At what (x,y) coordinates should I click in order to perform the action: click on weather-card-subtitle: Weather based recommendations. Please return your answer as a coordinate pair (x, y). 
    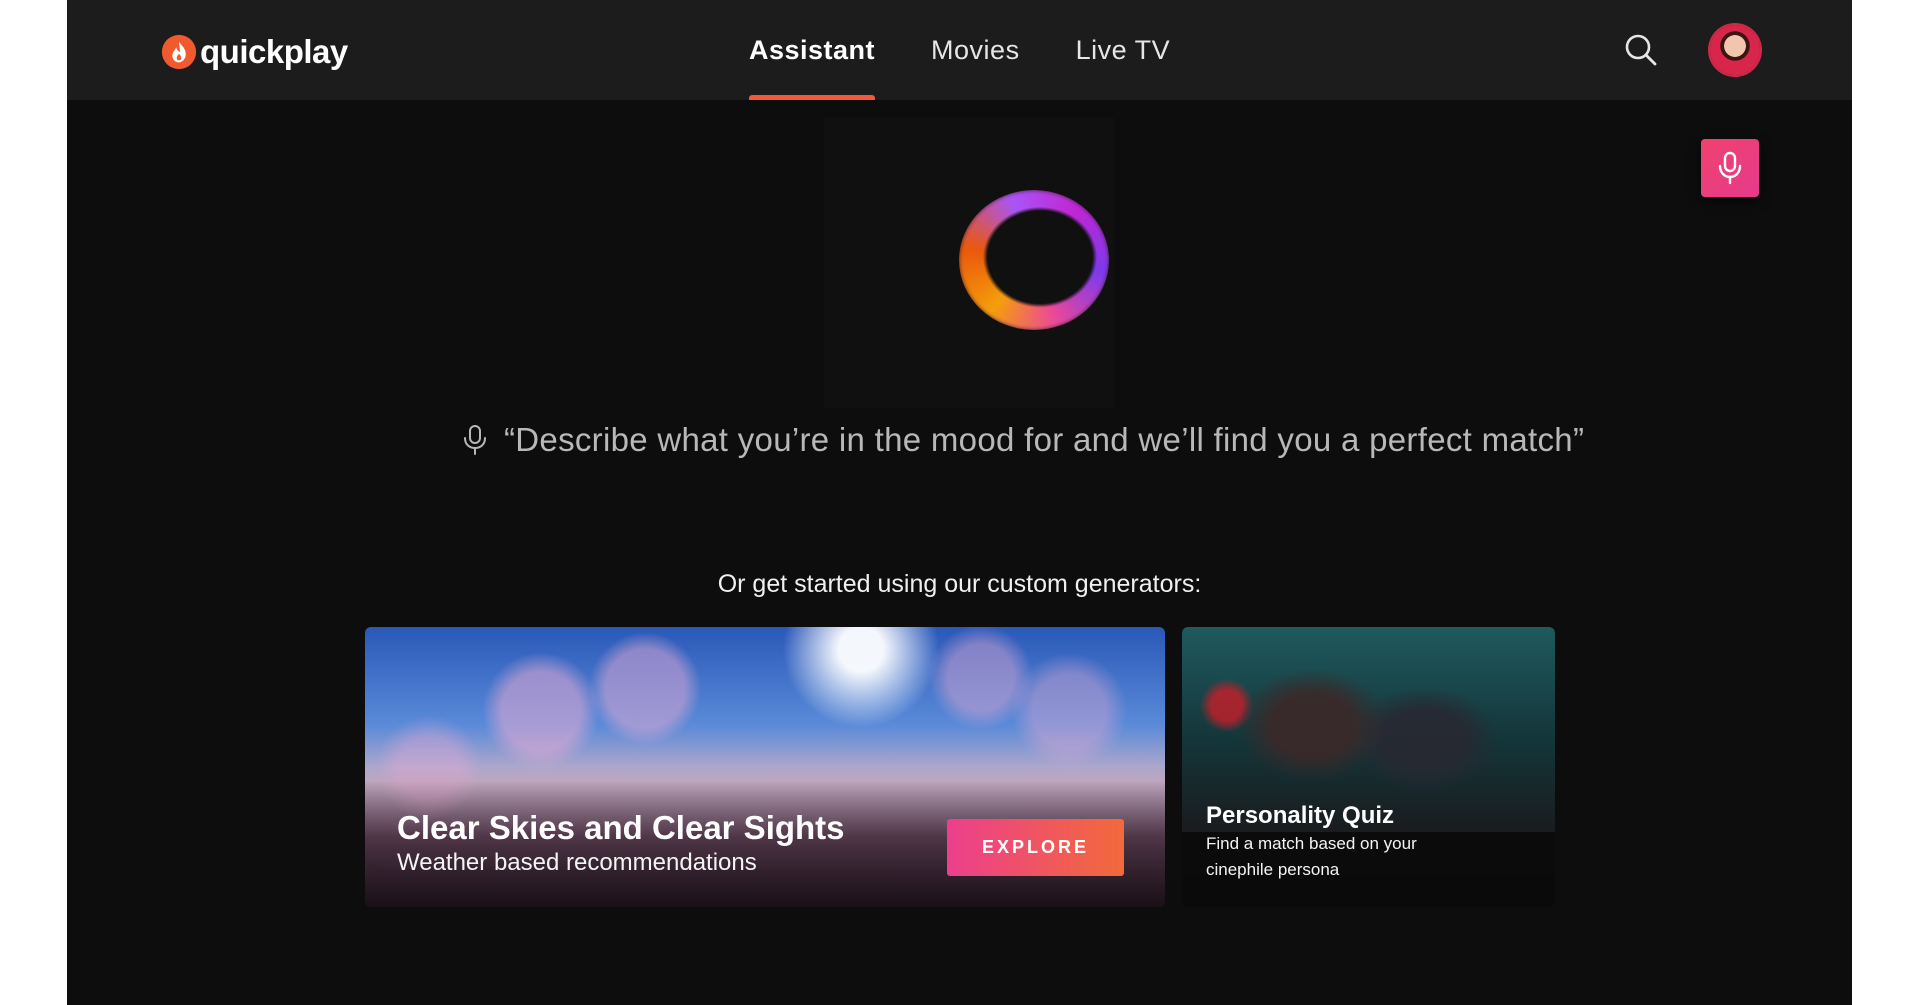
    Looking at the image, I should click on (577, 862).